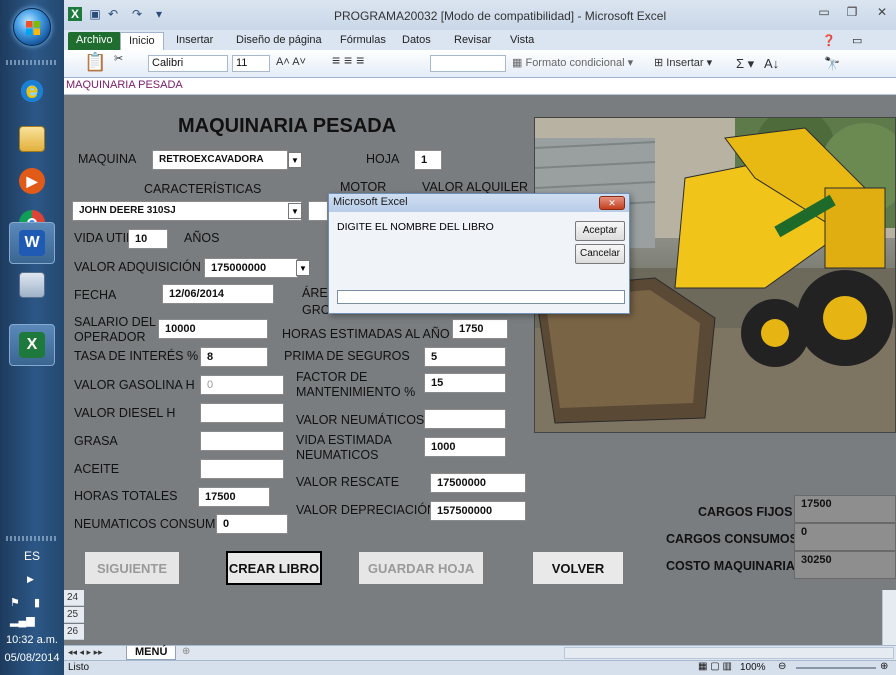 This screenshot has width=896, height=675. Describe the element at coordinates (15, 602) in the screenshot. I see `action-center-flag-icon: ⚑` at that location.